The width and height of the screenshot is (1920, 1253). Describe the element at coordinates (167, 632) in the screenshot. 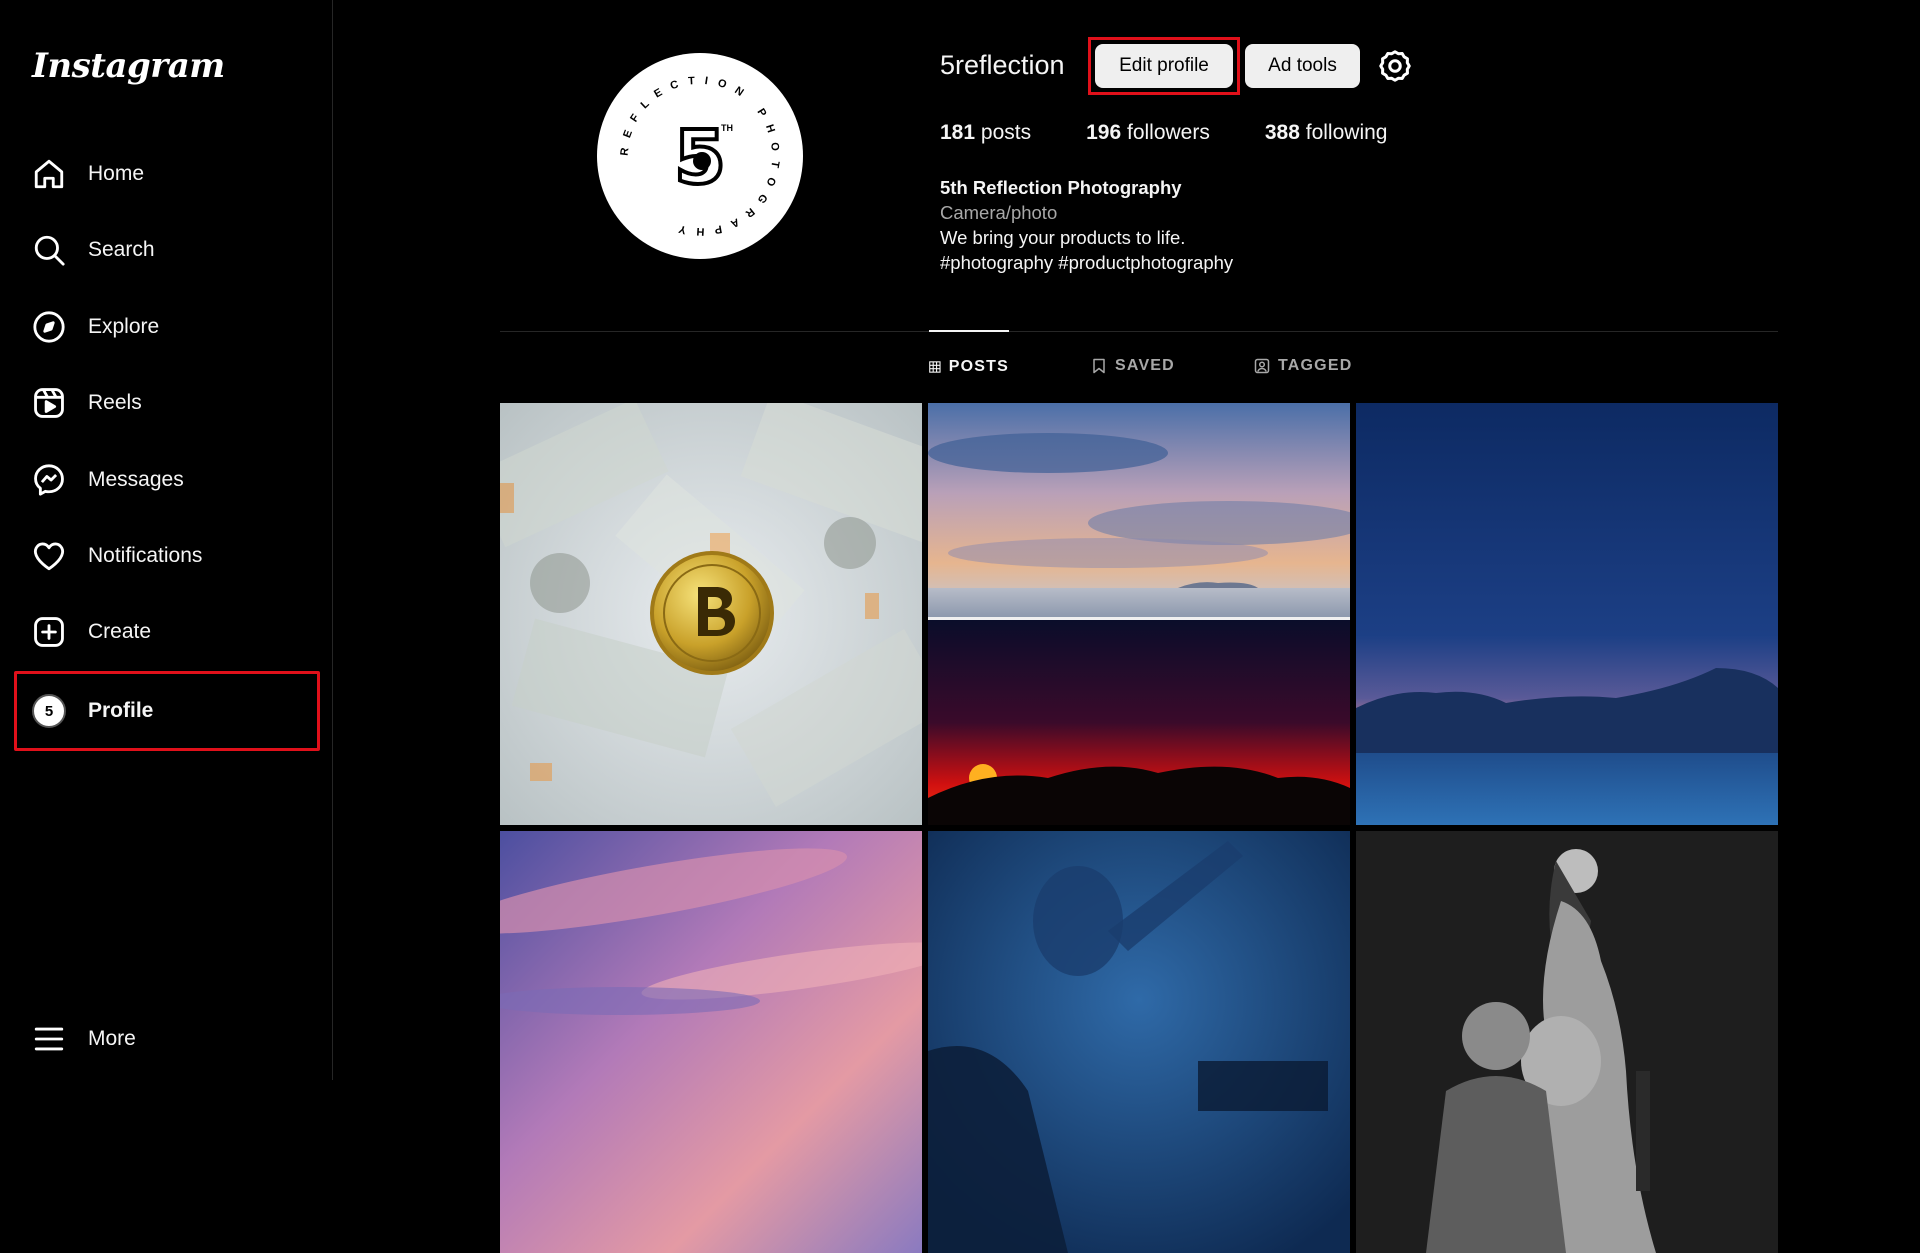

I see `sidebar-item-create: Create` at that location.